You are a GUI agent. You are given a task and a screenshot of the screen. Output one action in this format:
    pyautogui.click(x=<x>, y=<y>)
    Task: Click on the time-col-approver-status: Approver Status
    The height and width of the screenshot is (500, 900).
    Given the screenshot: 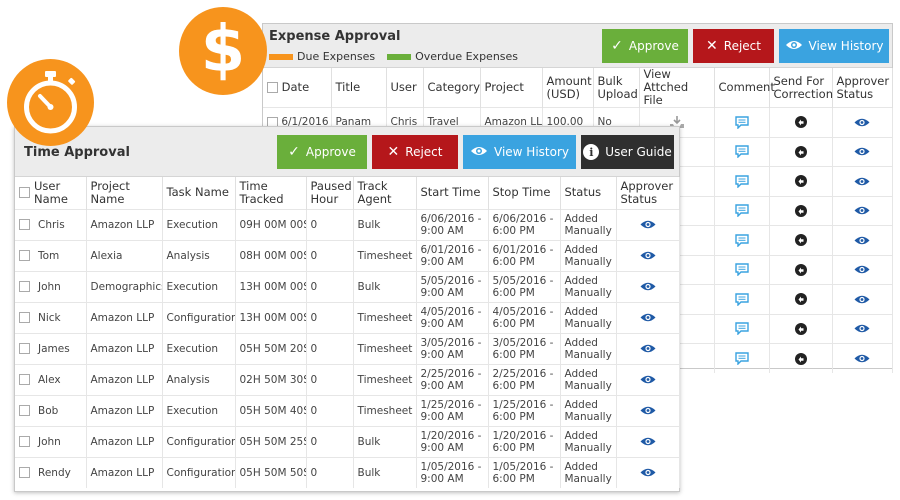 What is the action you would take?
    pyautogui.click(x=648, y=193)
    